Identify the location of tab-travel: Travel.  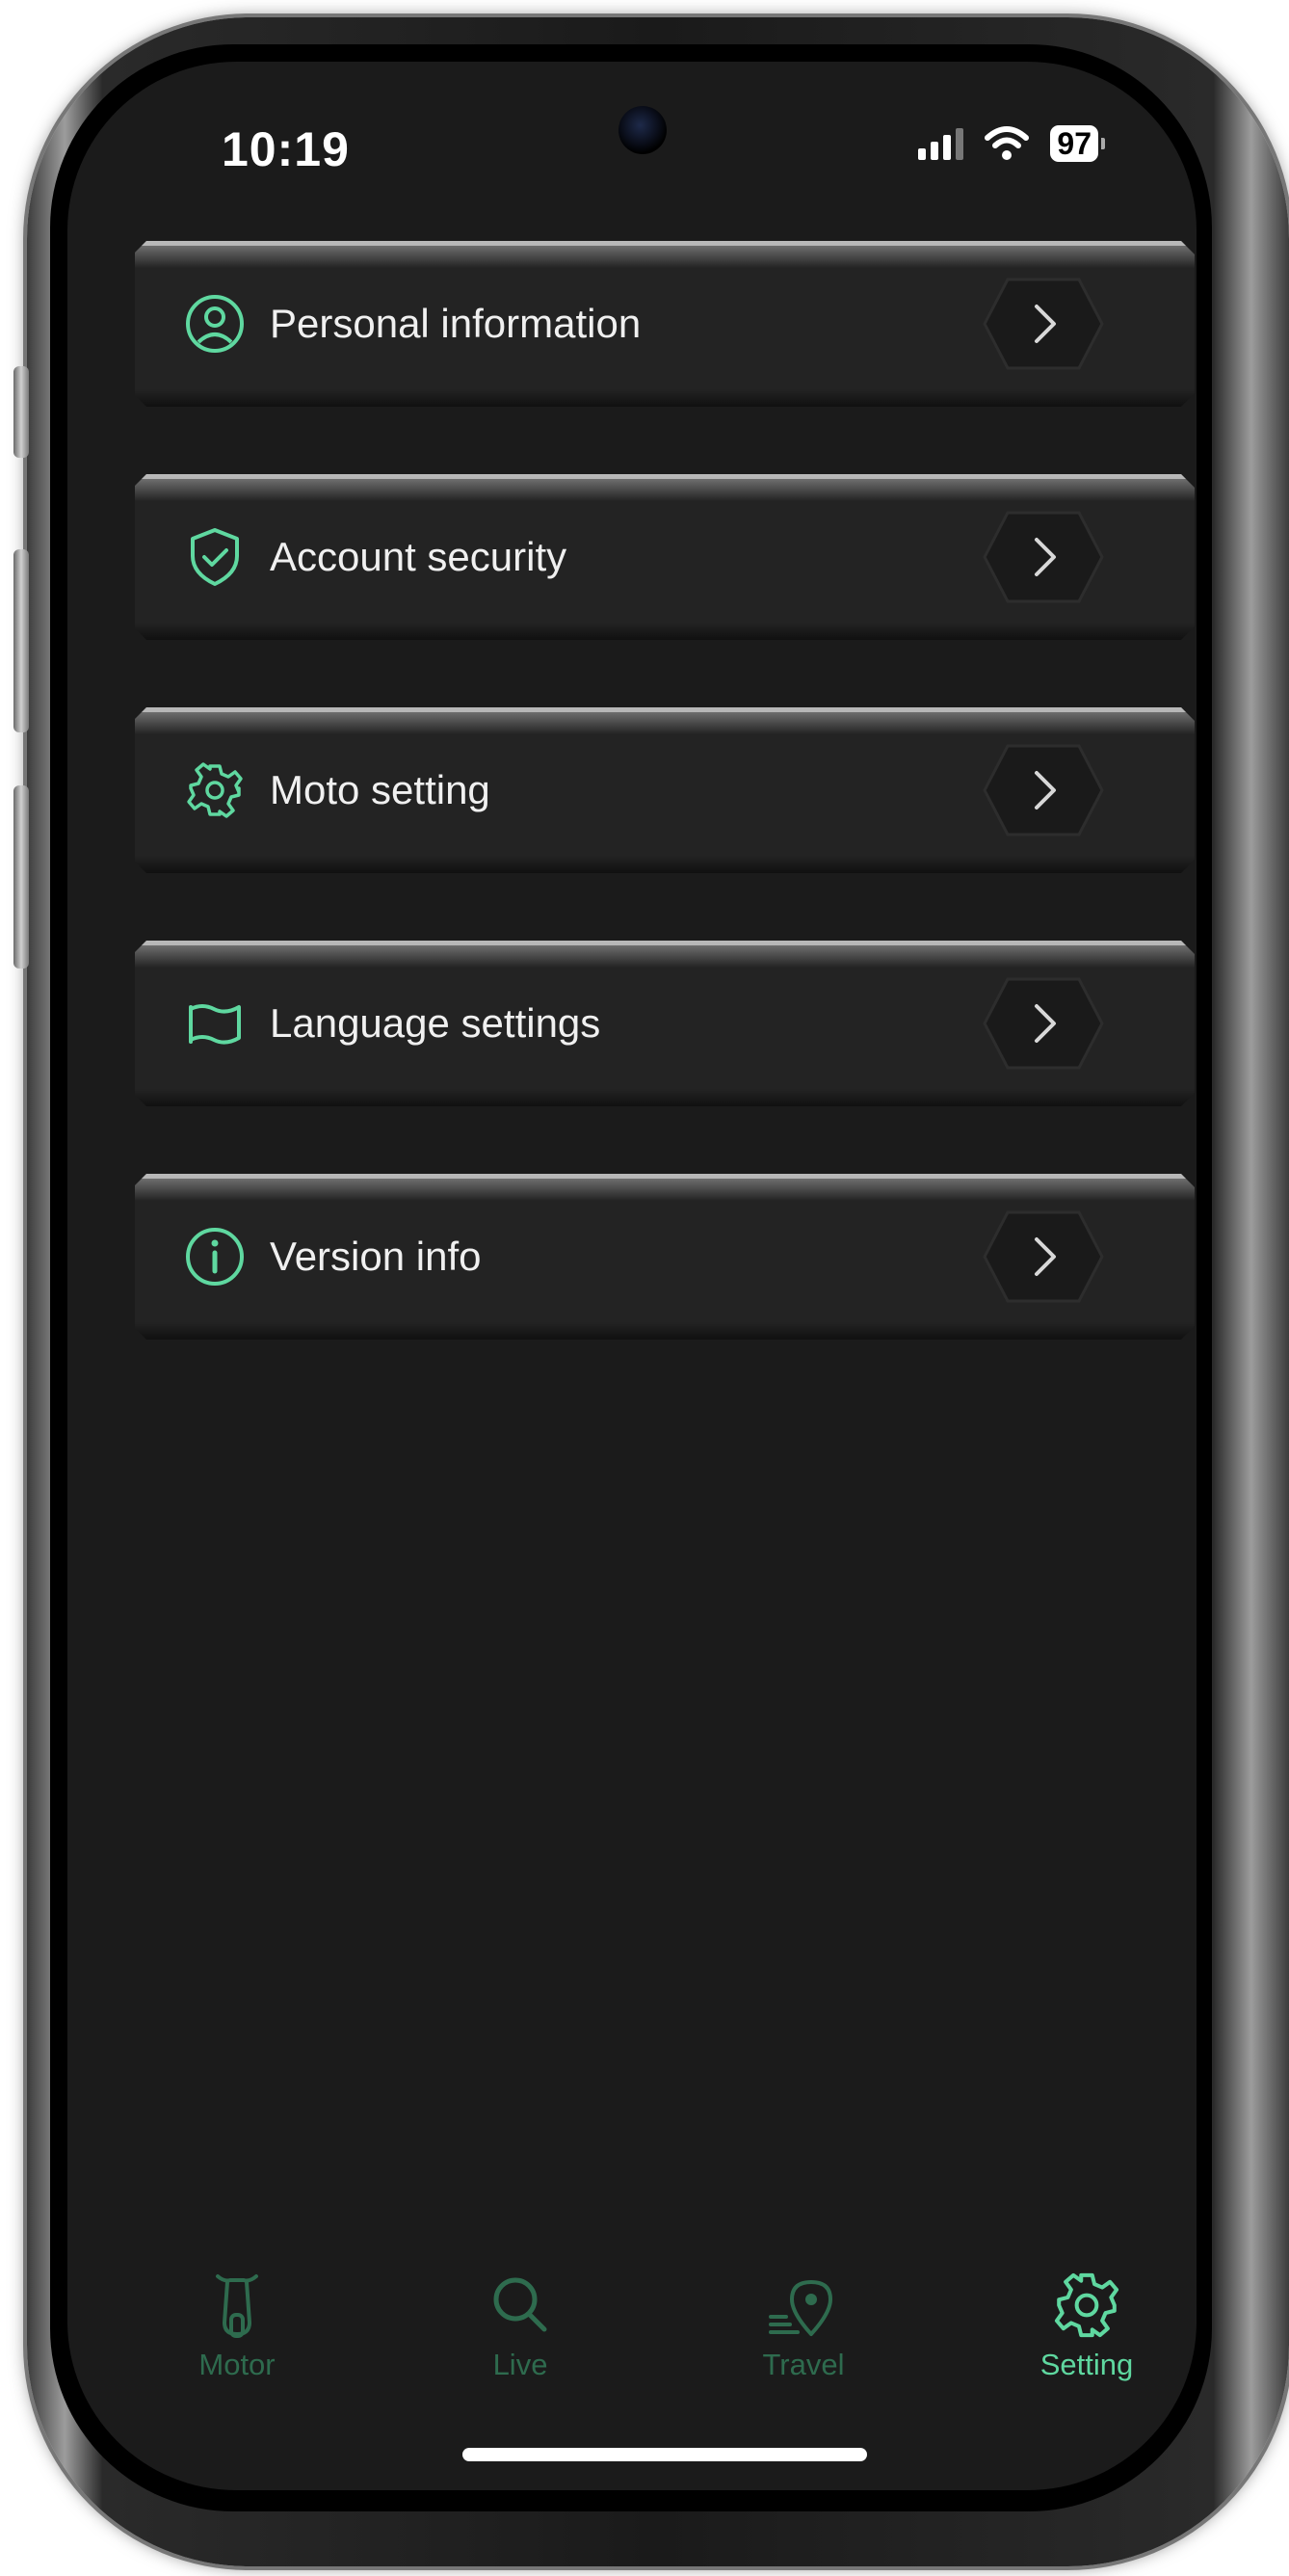
(803, 2325).